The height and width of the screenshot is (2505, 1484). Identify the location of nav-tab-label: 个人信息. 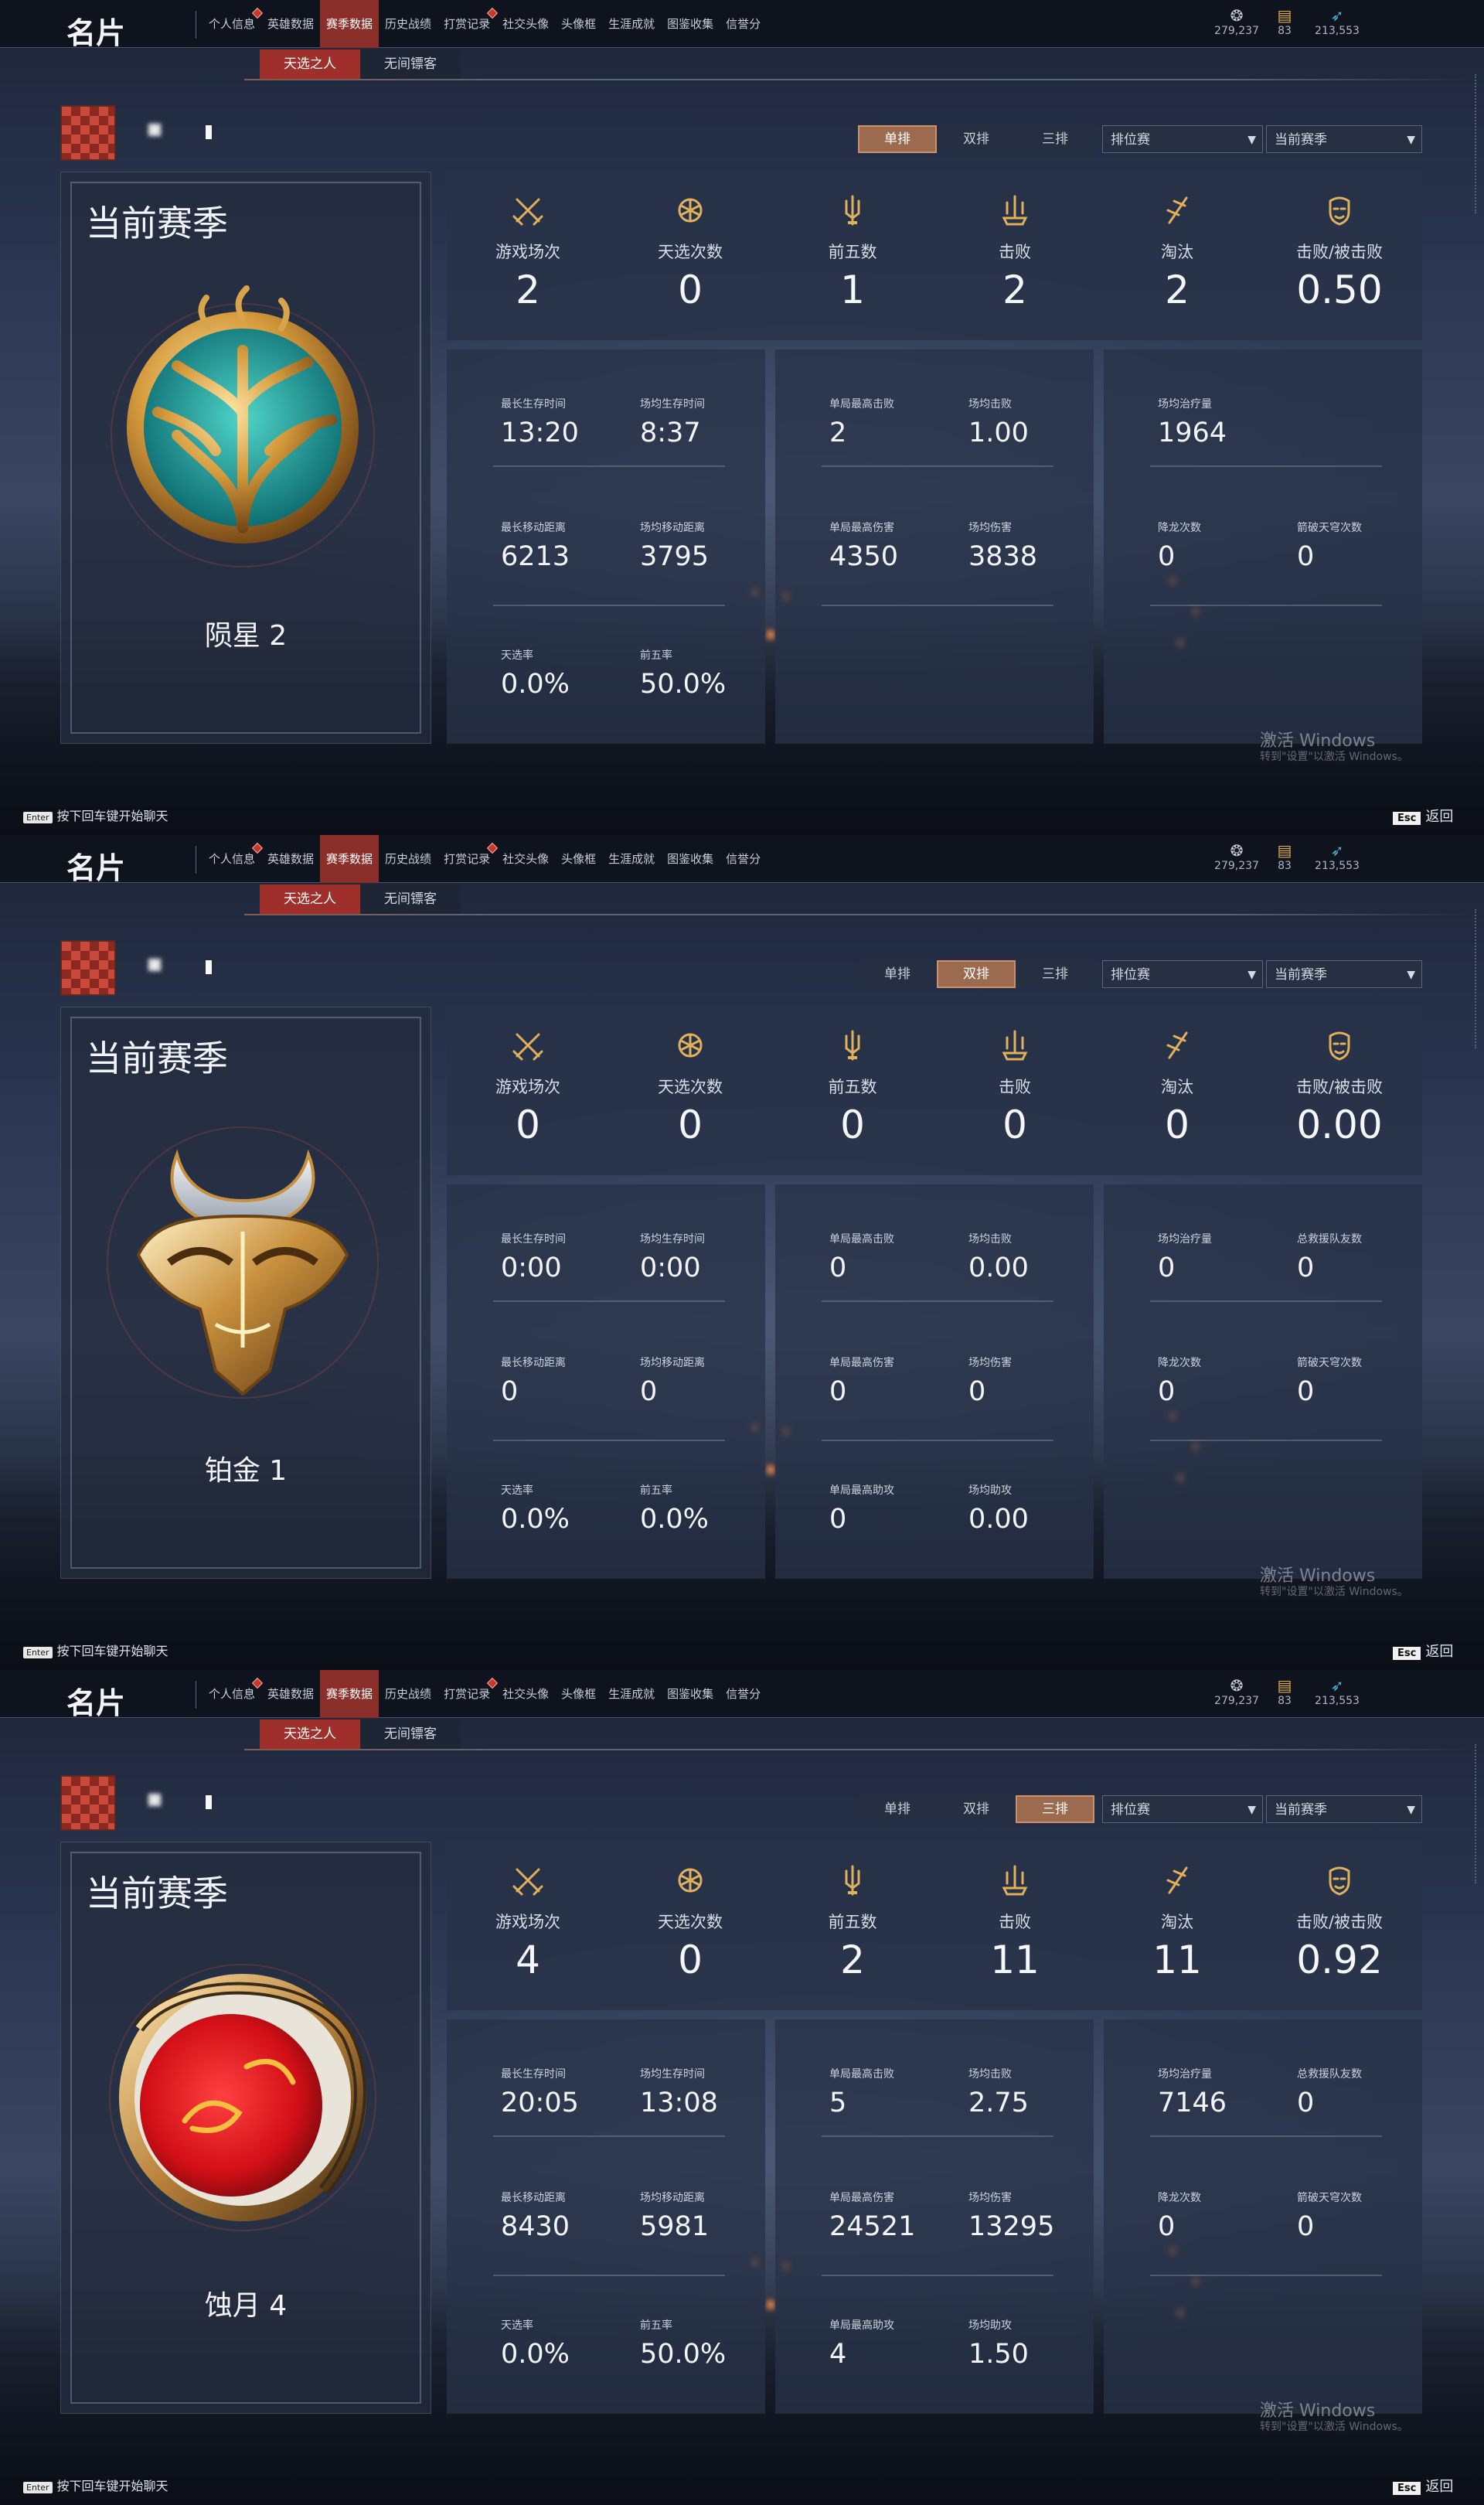
(232, 859).